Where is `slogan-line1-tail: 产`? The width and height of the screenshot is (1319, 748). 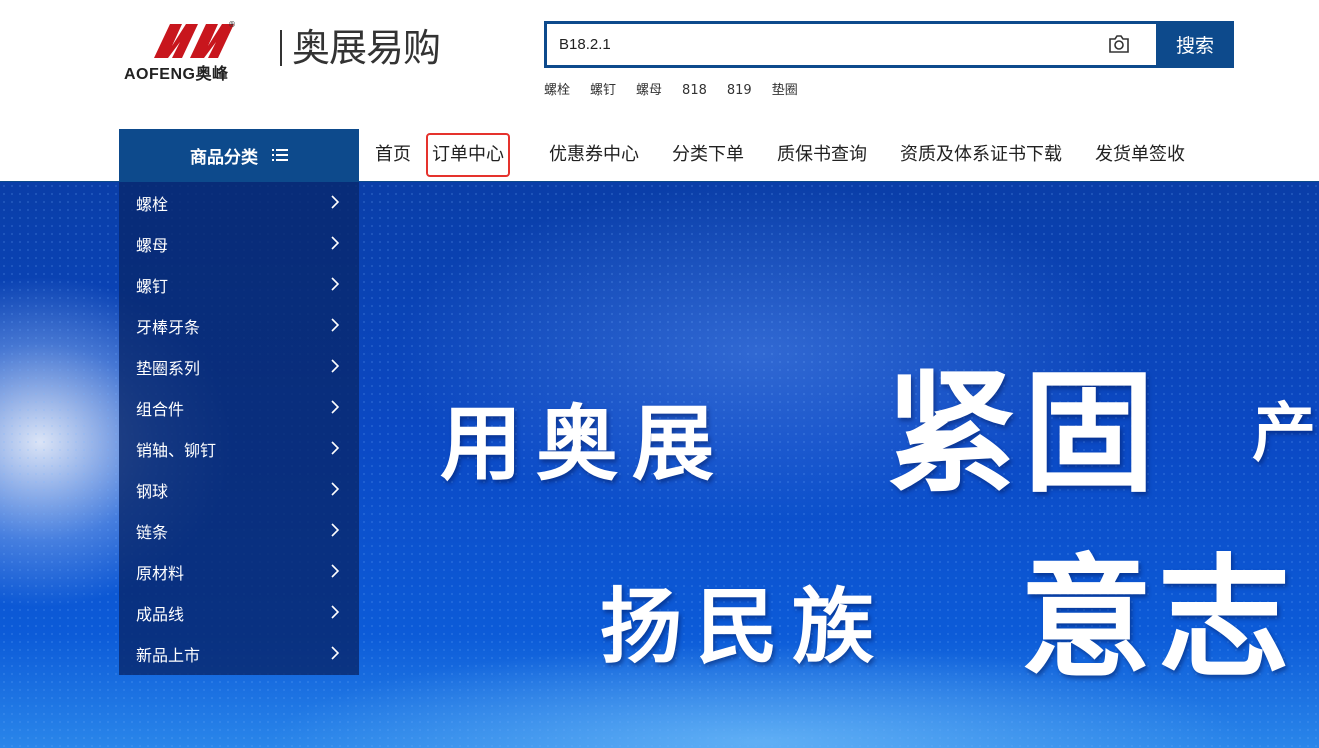
slogan-line1-tail: 产 is located at coordinates (1284, 433).